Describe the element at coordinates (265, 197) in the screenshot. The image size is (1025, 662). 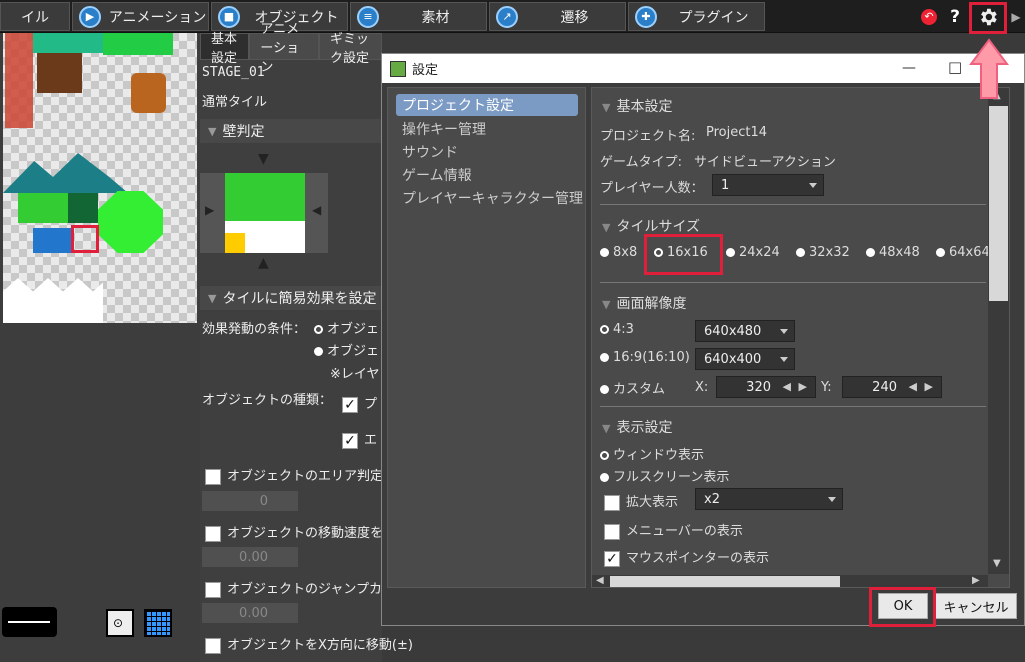
I see `wall-preview-top` at that location.